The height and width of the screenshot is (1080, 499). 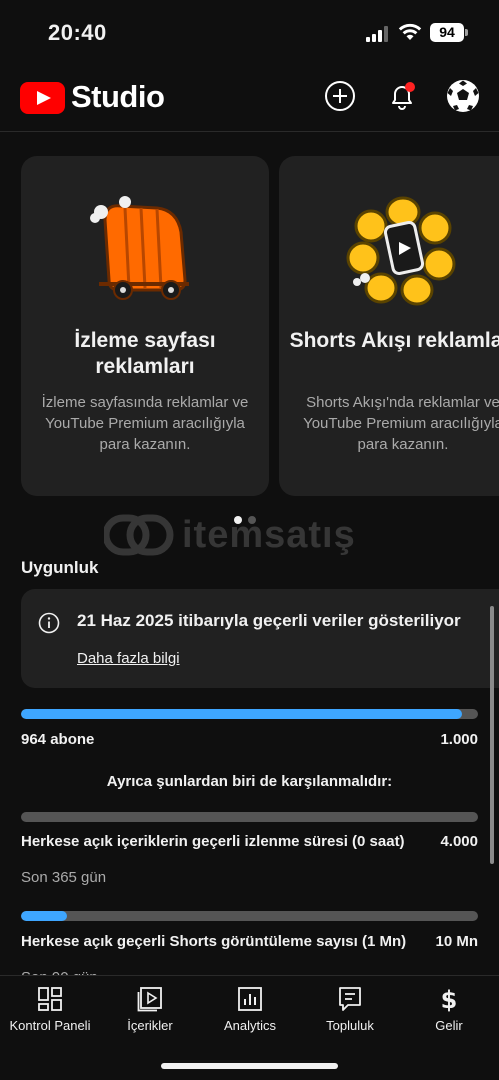 I want to click on app-header: Studio, so click(x=249, y=97).